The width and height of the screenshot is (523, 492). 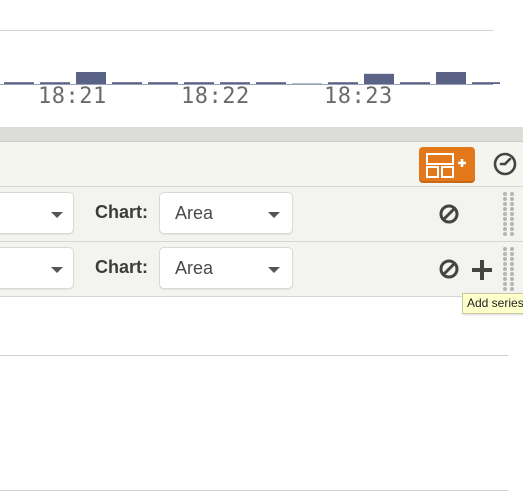 What do you see at coordinates (358, 96) in the screenshot?
I see `time-tick-label: 18:23` at bounding box center [358, 96].